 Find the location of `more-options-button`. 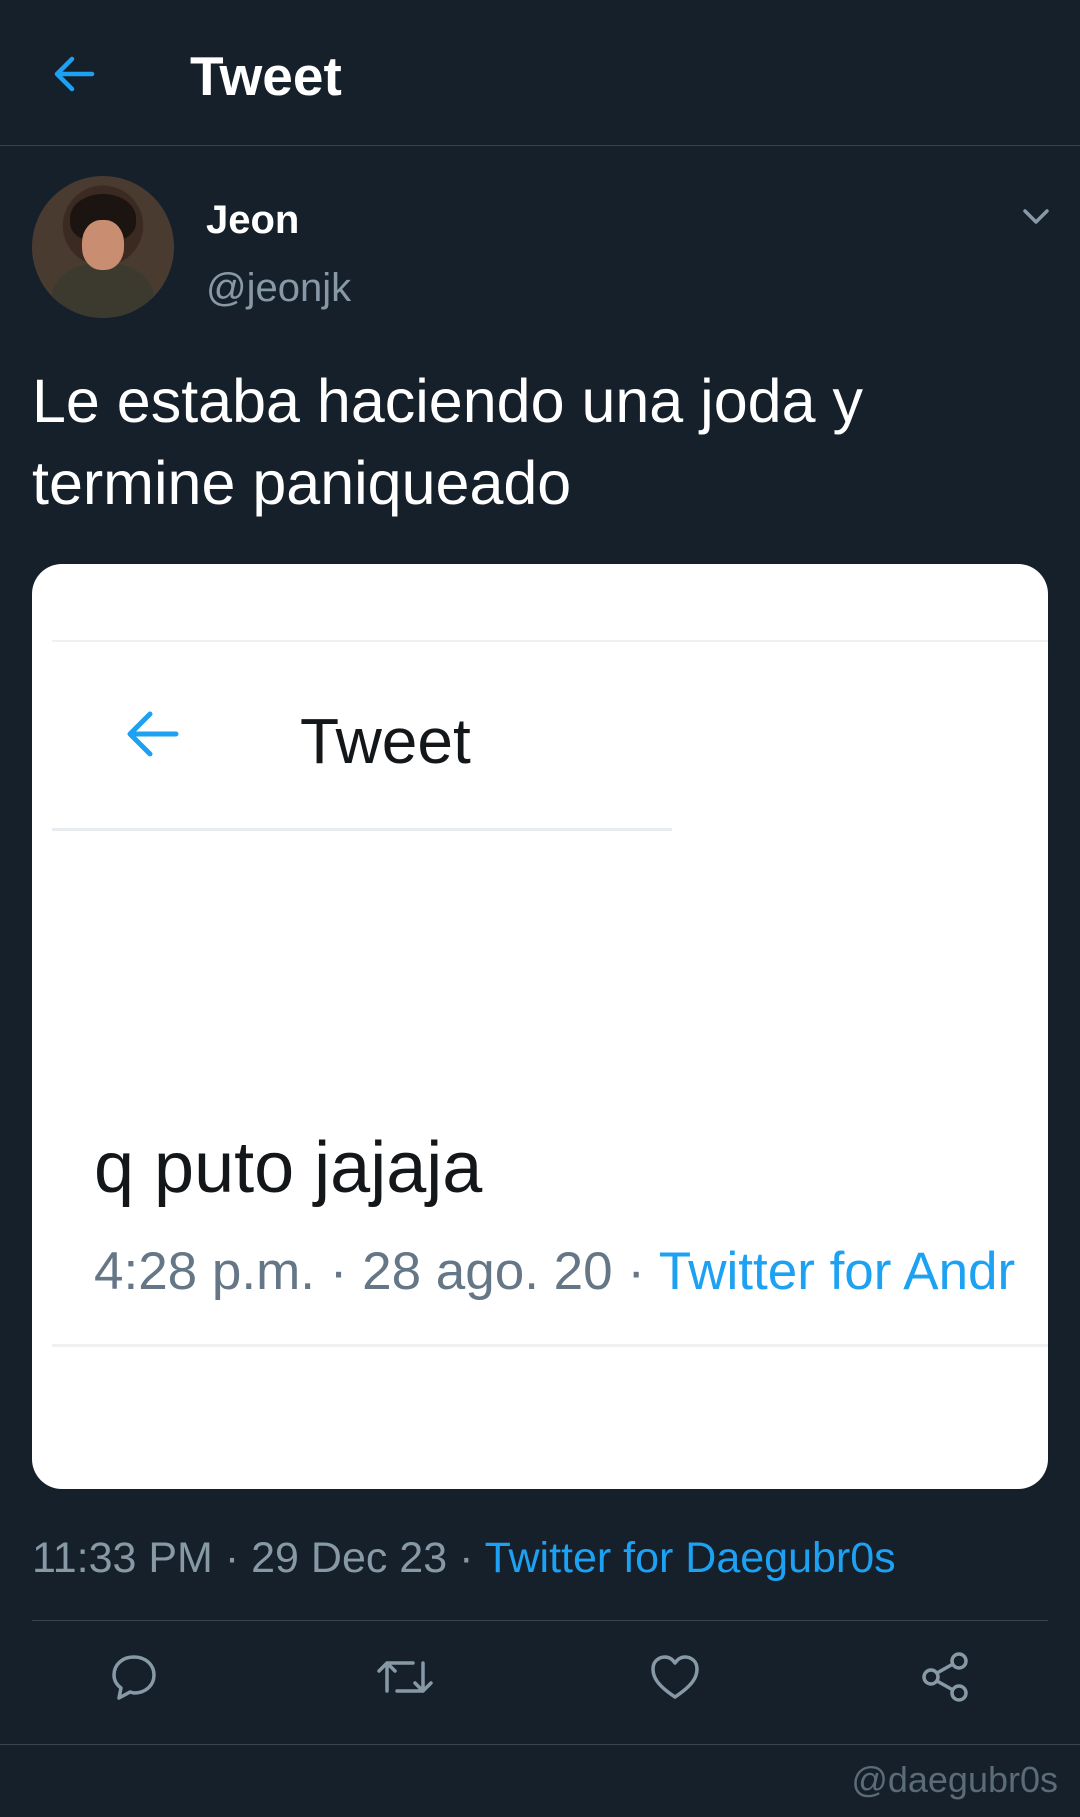

more-options-button is located at coordinates (1036, 216).